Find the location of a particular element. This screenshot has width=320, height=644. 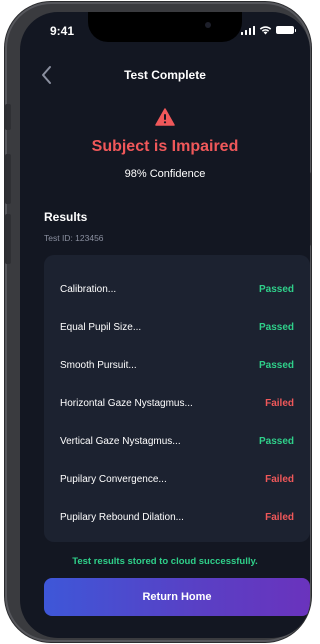

confidence-text: 98% Confidence is located at coordinates (165, 174).